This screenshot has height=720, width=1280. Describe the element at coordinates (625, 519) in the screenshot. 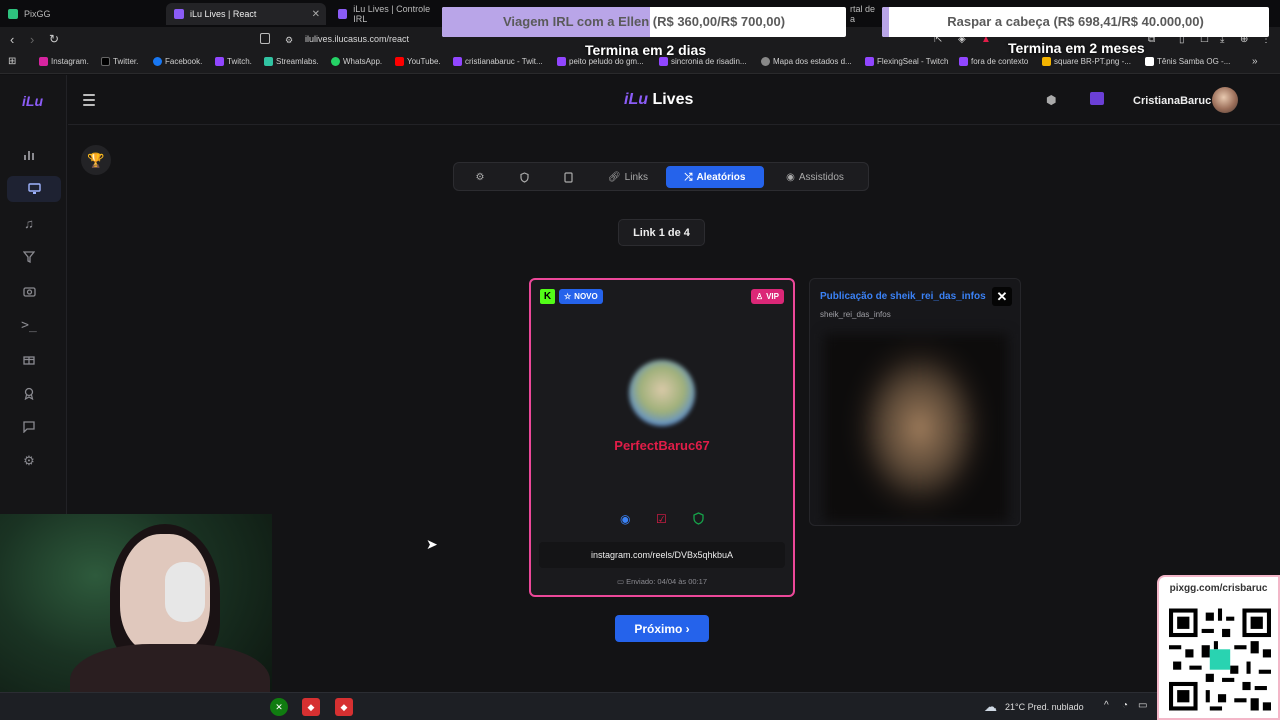

I see `view-eye-icon: ◉` at that location.